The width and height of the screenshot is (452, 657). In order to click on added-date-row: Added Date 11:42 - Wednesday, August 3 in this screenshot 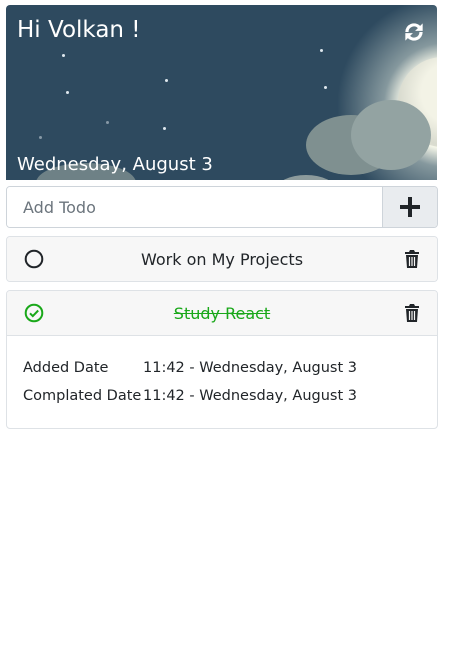, I will do `click(222, 368)`.